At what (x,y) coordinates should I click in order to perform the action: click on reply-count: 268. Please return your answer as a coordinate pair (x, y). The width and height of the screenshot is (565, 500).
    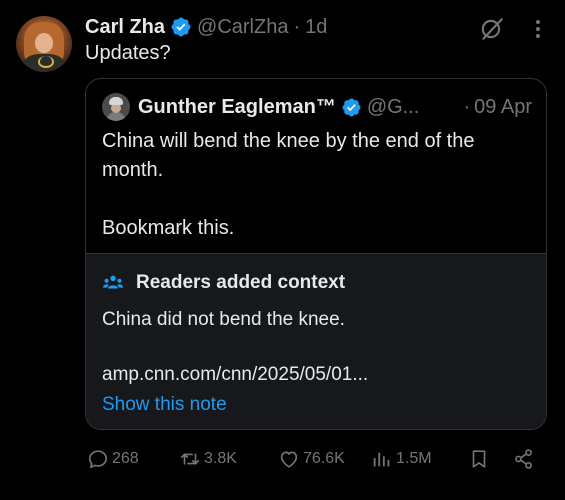
    Looking at the image, I should click on (125, 458).